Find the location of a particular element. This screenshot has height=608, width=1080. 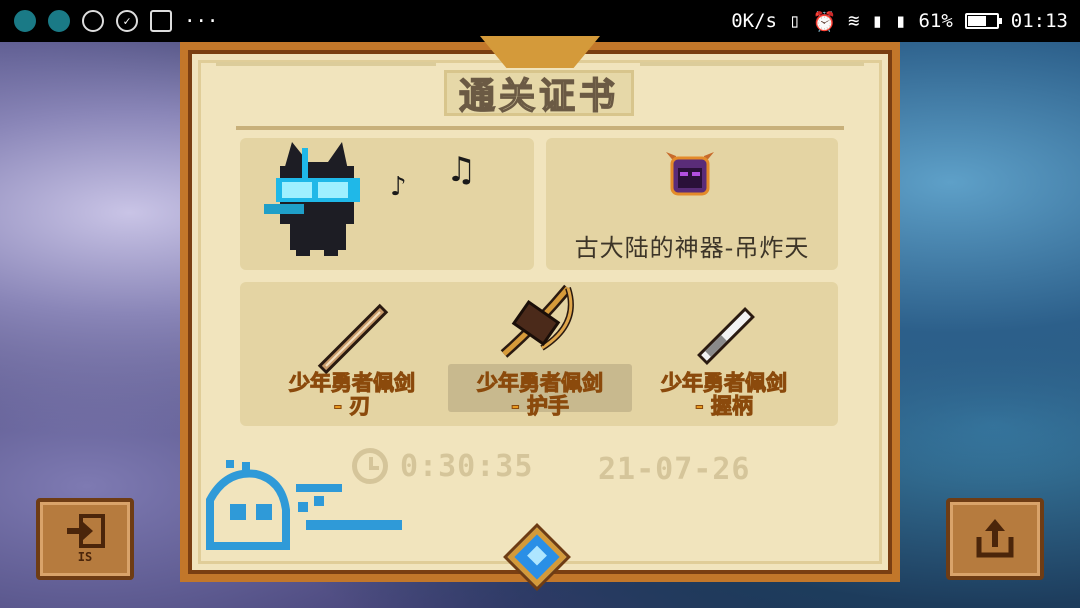

weapon-label-1: 少年勇者佩剑 - 刃 is located at coordinates (352, 394).